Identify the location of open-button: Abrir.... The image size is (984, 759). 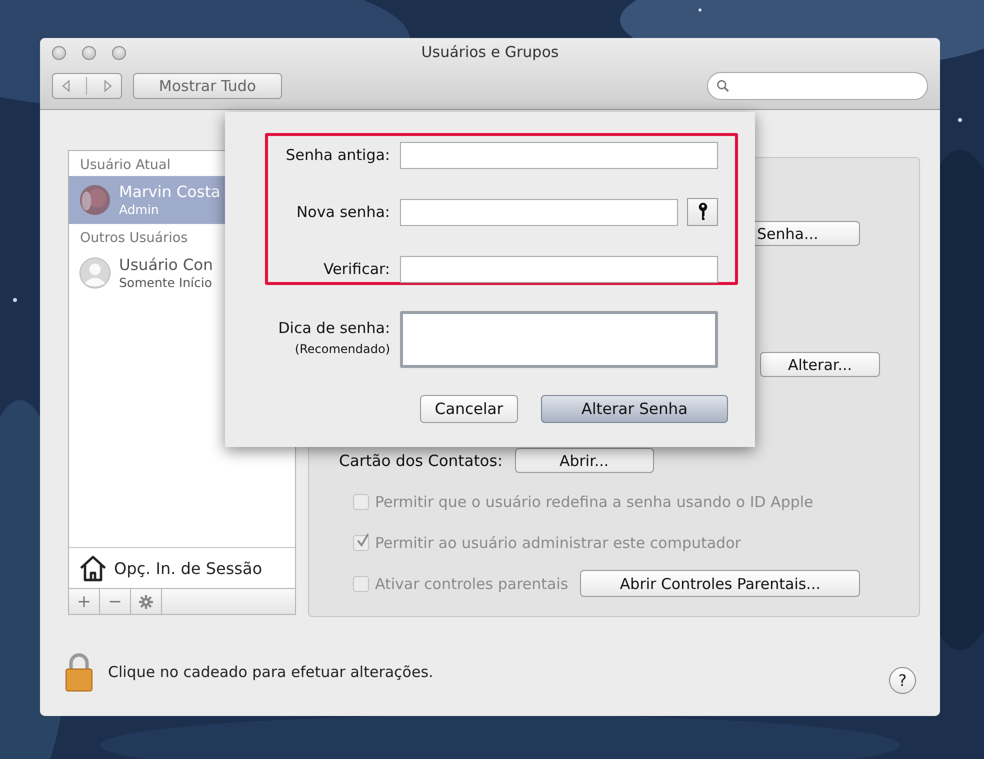
(584, 460).